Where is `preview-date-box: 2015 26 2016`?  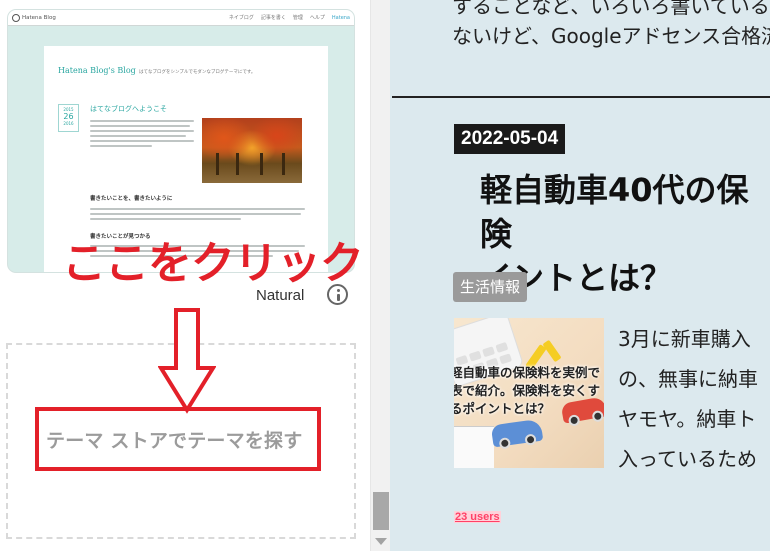 preview-date-box: 2015 26 2016 is located at coordinates (68, 118).